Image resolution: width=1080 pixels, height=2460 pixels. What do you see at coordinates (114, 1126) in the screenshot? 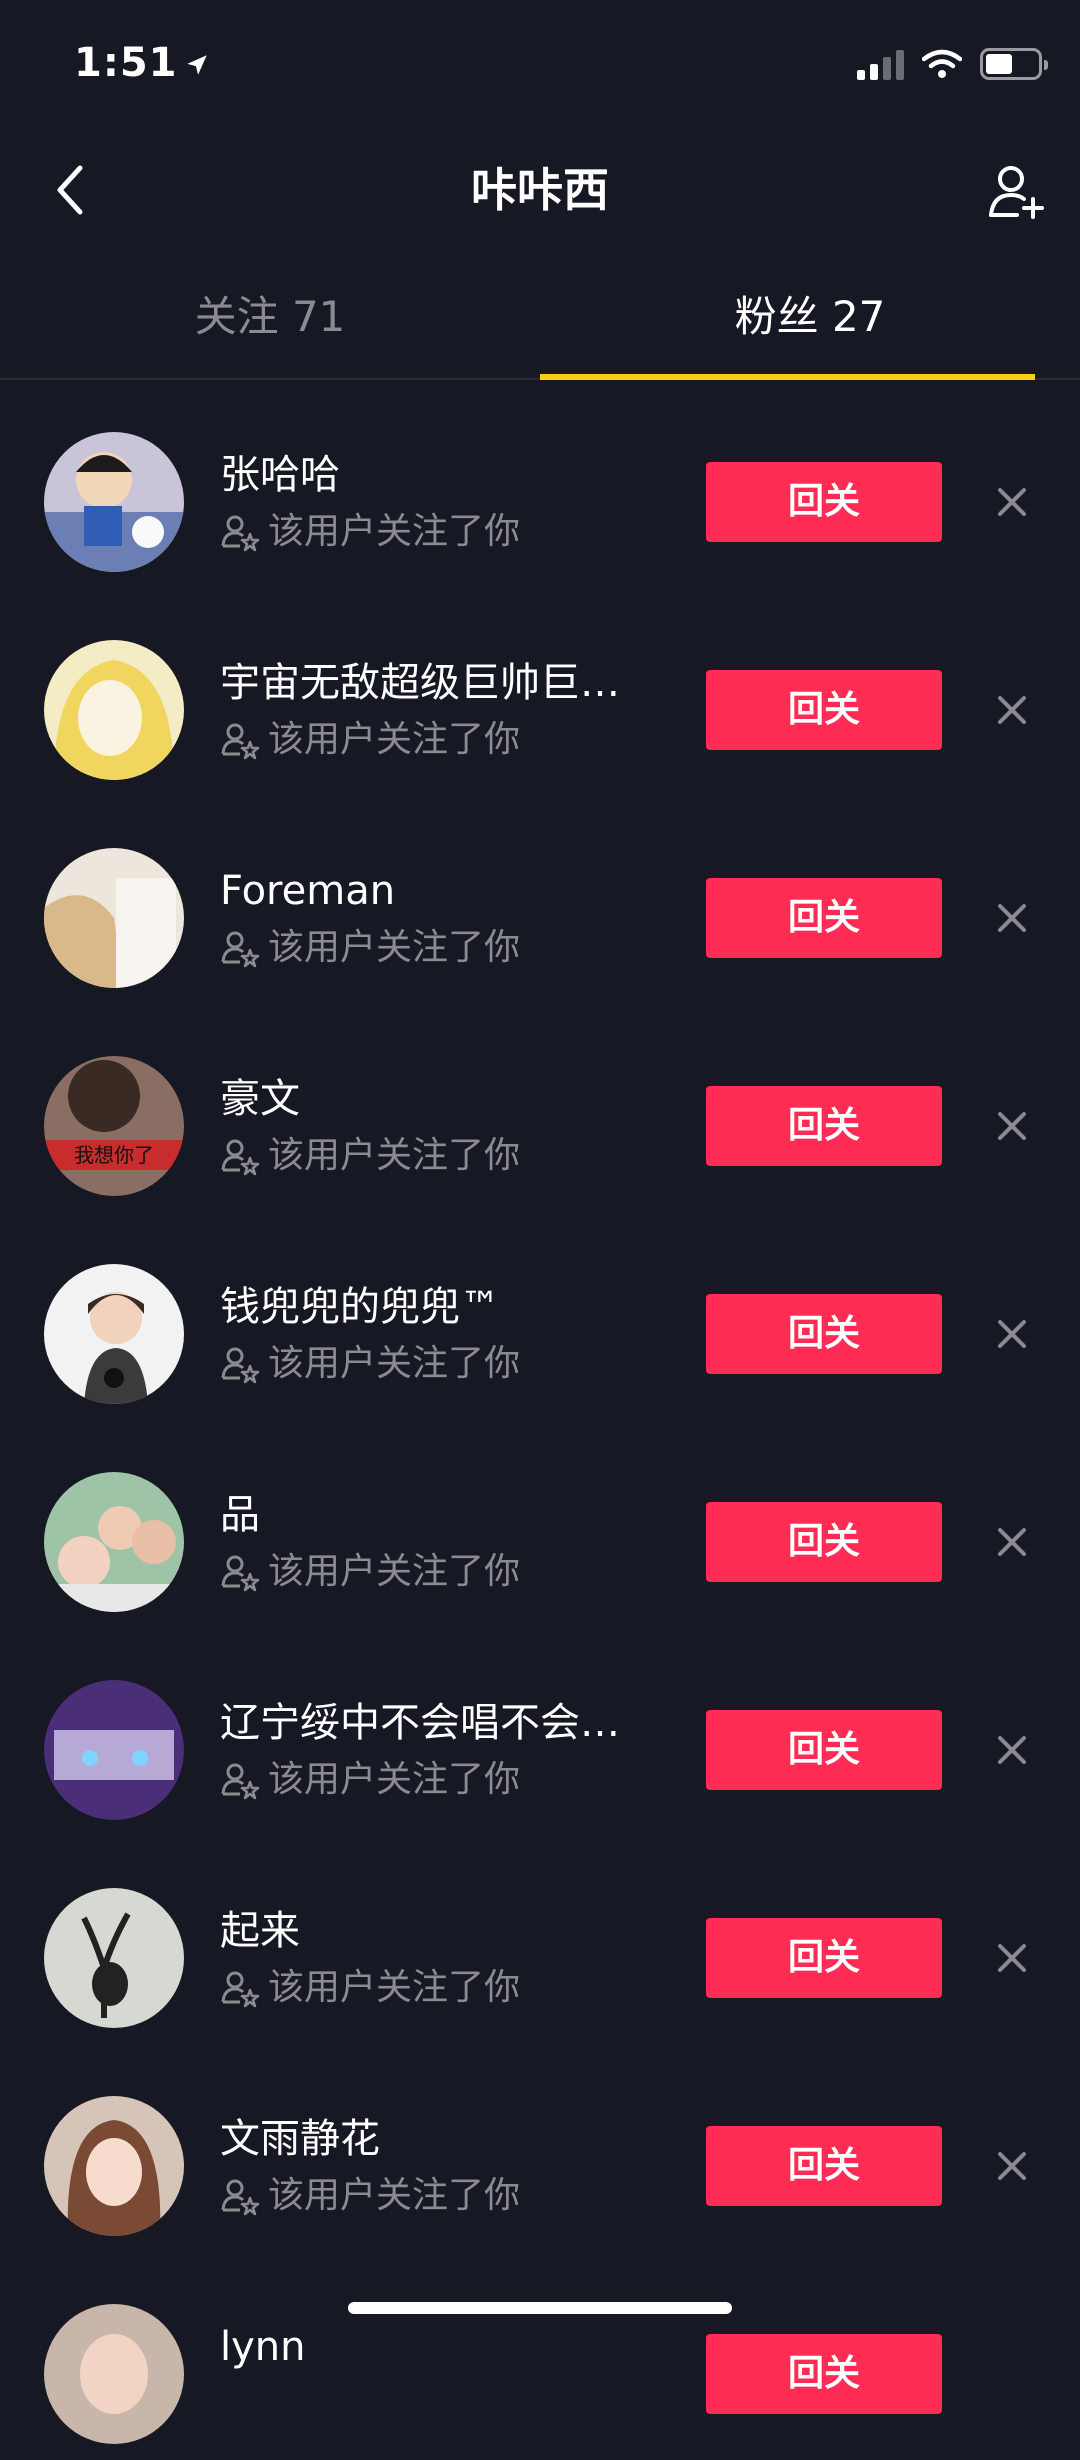
I see `avatar: 我想你了` at bounding box center [114, 1126].